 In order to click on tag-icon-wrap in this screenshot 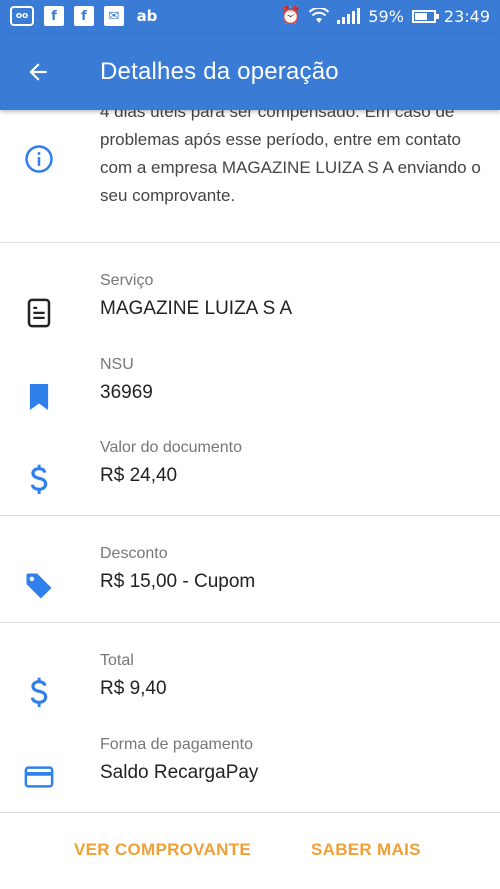, I will do `click(39, 586)`.